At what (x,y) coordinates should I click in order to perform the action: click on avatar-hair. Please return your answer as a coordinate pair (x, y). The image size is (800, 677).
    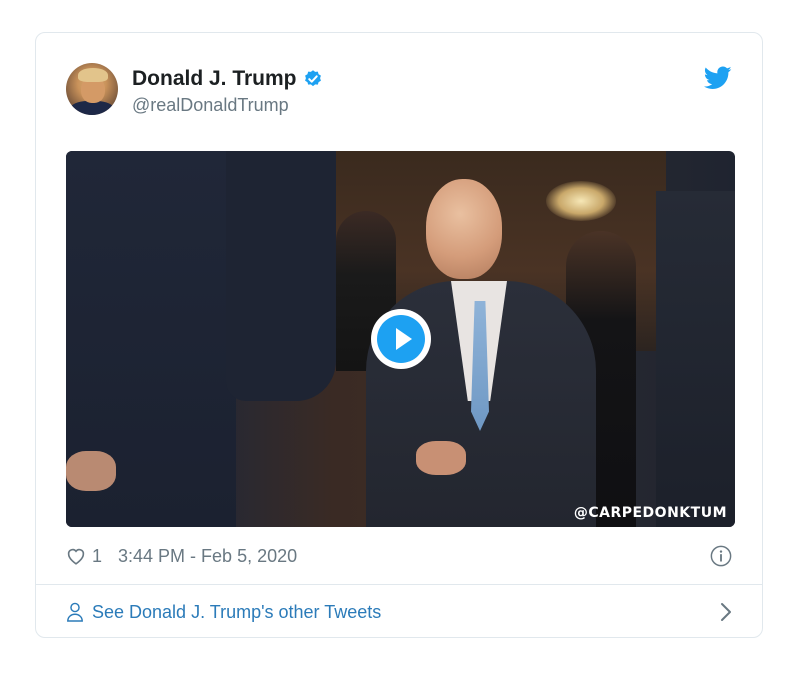
    Looking at the image, I should click on (93, 75).